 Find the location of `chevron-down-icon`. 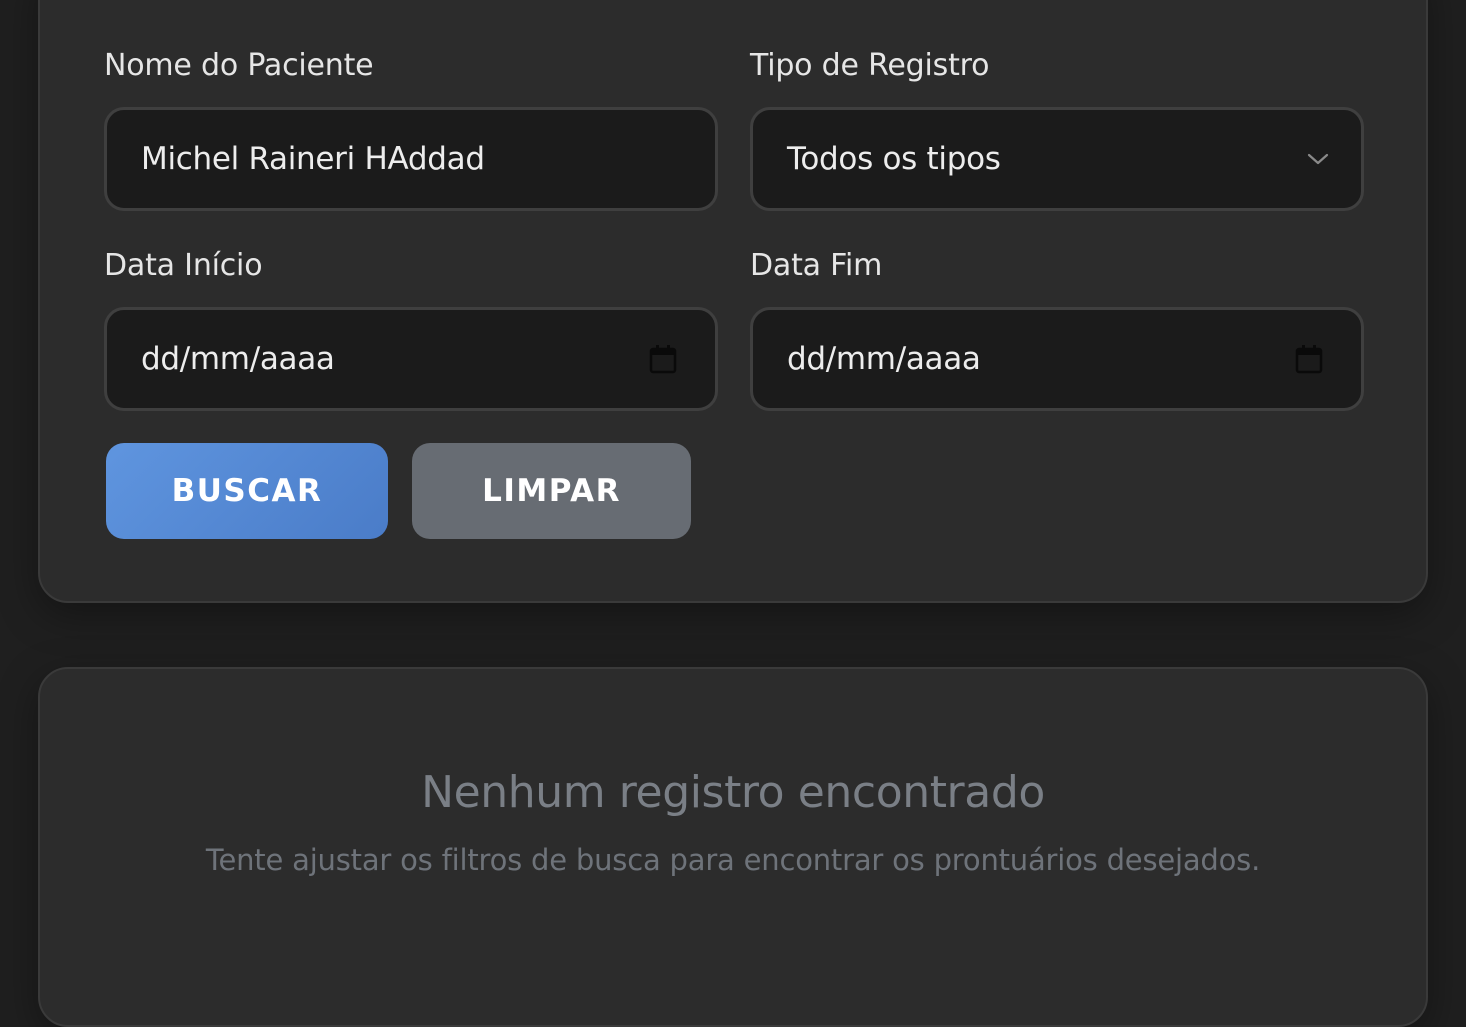

chevron-down-icon is located at coordinates (1318, 159).